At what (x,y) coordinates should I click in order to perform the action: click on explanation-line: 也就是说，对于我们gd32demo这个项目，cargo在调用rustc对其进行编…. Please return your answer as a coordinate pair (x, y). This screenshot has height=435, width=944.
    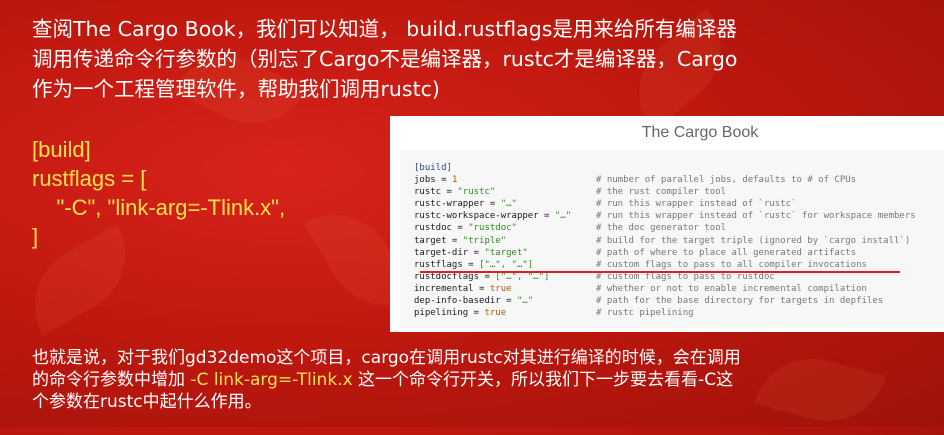
    Looking at the image, I should click on (386, 358).